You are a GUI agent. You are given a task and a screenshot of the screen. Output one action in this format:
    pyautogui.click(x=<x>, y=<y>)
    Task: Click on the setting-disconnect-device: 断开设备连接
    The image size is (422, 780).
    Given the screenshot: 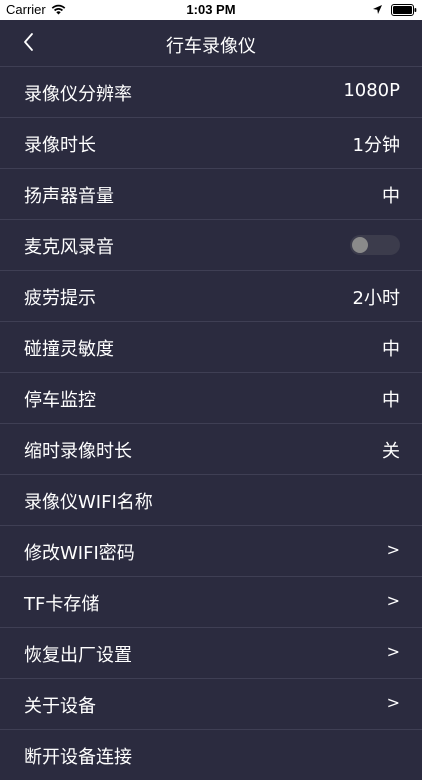 What is the action you would take?
    pyautogui.click(x=211, y=754)
    